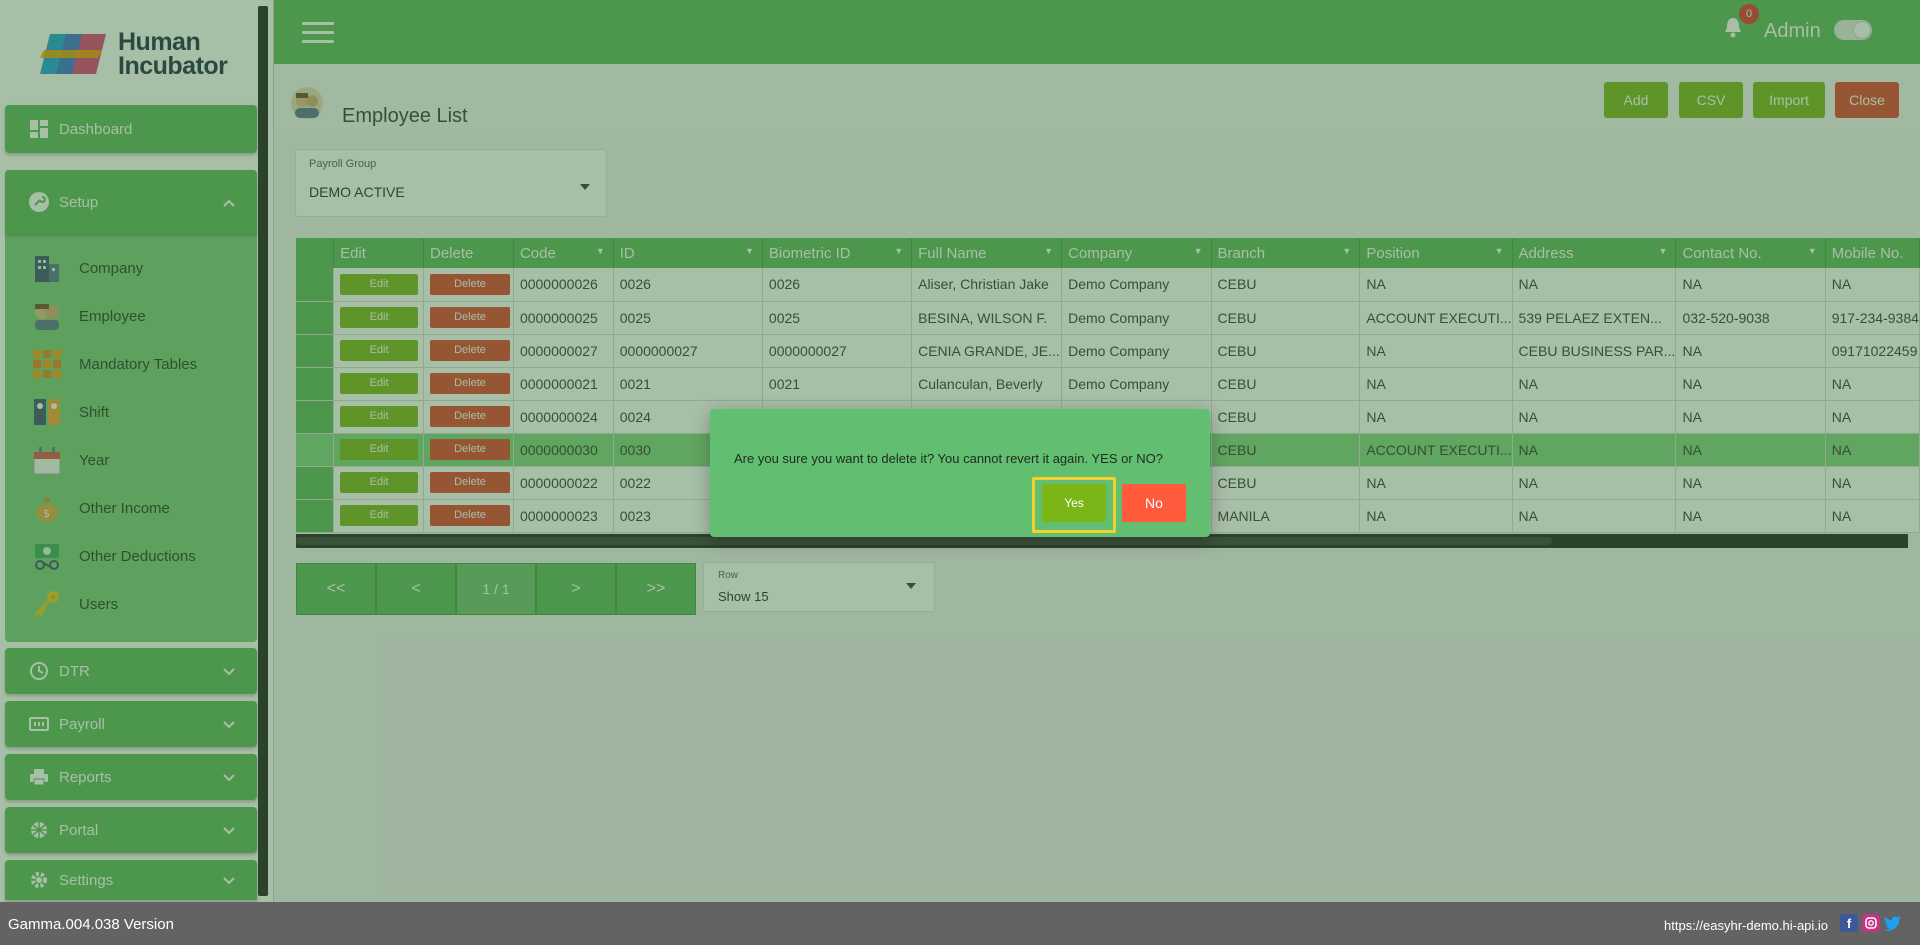 This screenshot has height=945, width=1920. Describe the element at coordinates (1871, 923) in the screenshot. I see `instagram-icon` at that location.